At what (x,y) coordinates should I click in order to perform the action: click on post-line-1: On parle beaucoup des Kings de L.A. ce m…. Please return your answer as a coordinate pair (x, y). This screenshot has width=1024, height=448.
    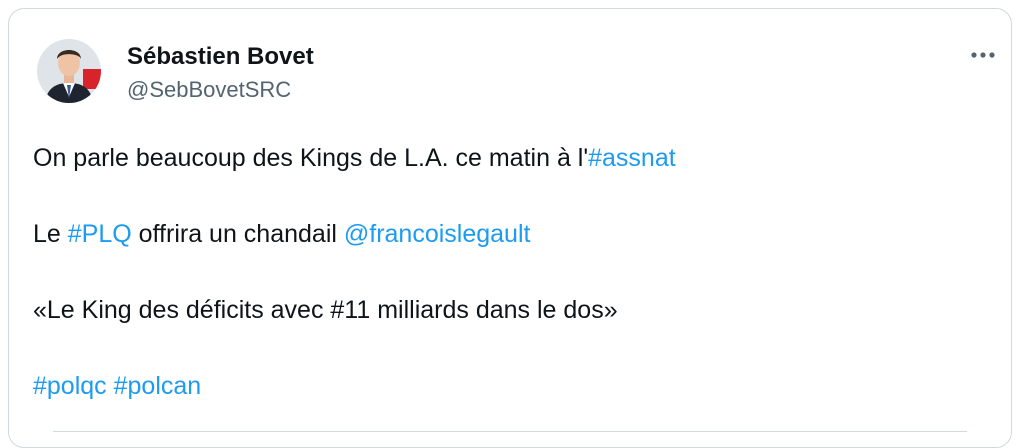
    Looking at the image, I should click on (513, 158).